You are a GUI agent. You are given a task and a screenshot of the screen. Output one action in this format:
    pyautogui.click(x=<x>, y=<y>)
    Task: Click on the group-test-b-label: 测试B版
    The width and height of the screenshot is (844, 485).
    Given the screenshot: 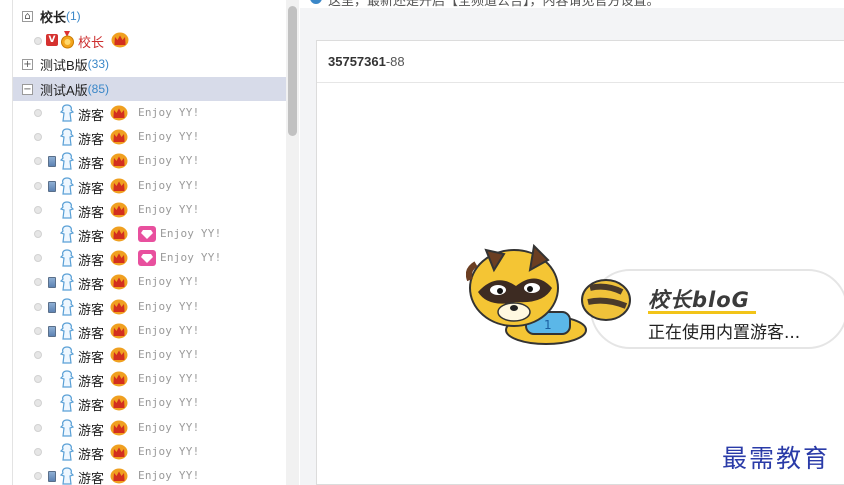 What is the action you would take?
    pyautogui.click(x=64, y=65)
    